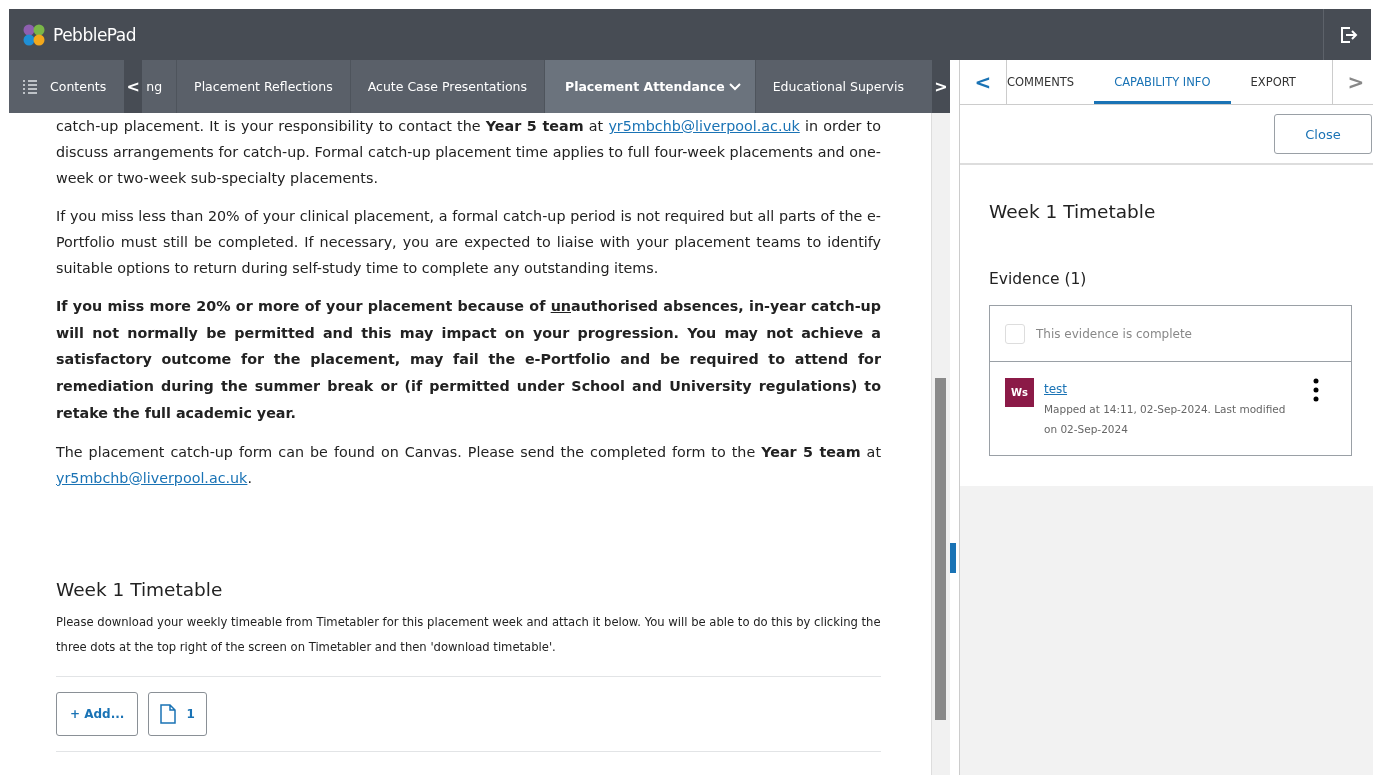 The width and height of the screenshot is (1373, 775). I want to click on file-count-button: 1, so click(177, 713).